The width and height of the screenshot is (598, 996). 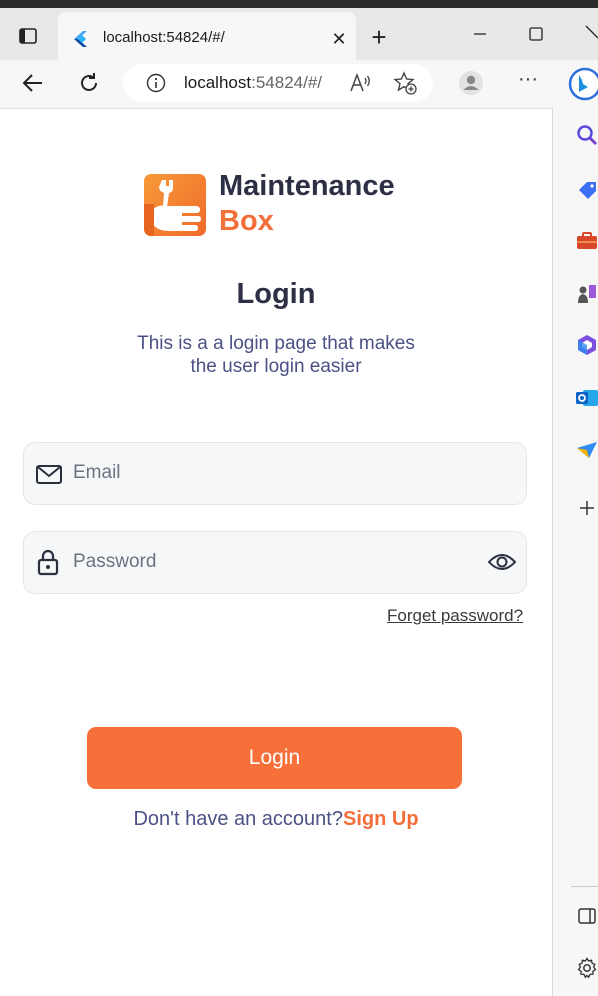 What do you see at coordinates (586, 398) in the screenshot?
I see `outlook-icon` at bounding box center [586, 398].